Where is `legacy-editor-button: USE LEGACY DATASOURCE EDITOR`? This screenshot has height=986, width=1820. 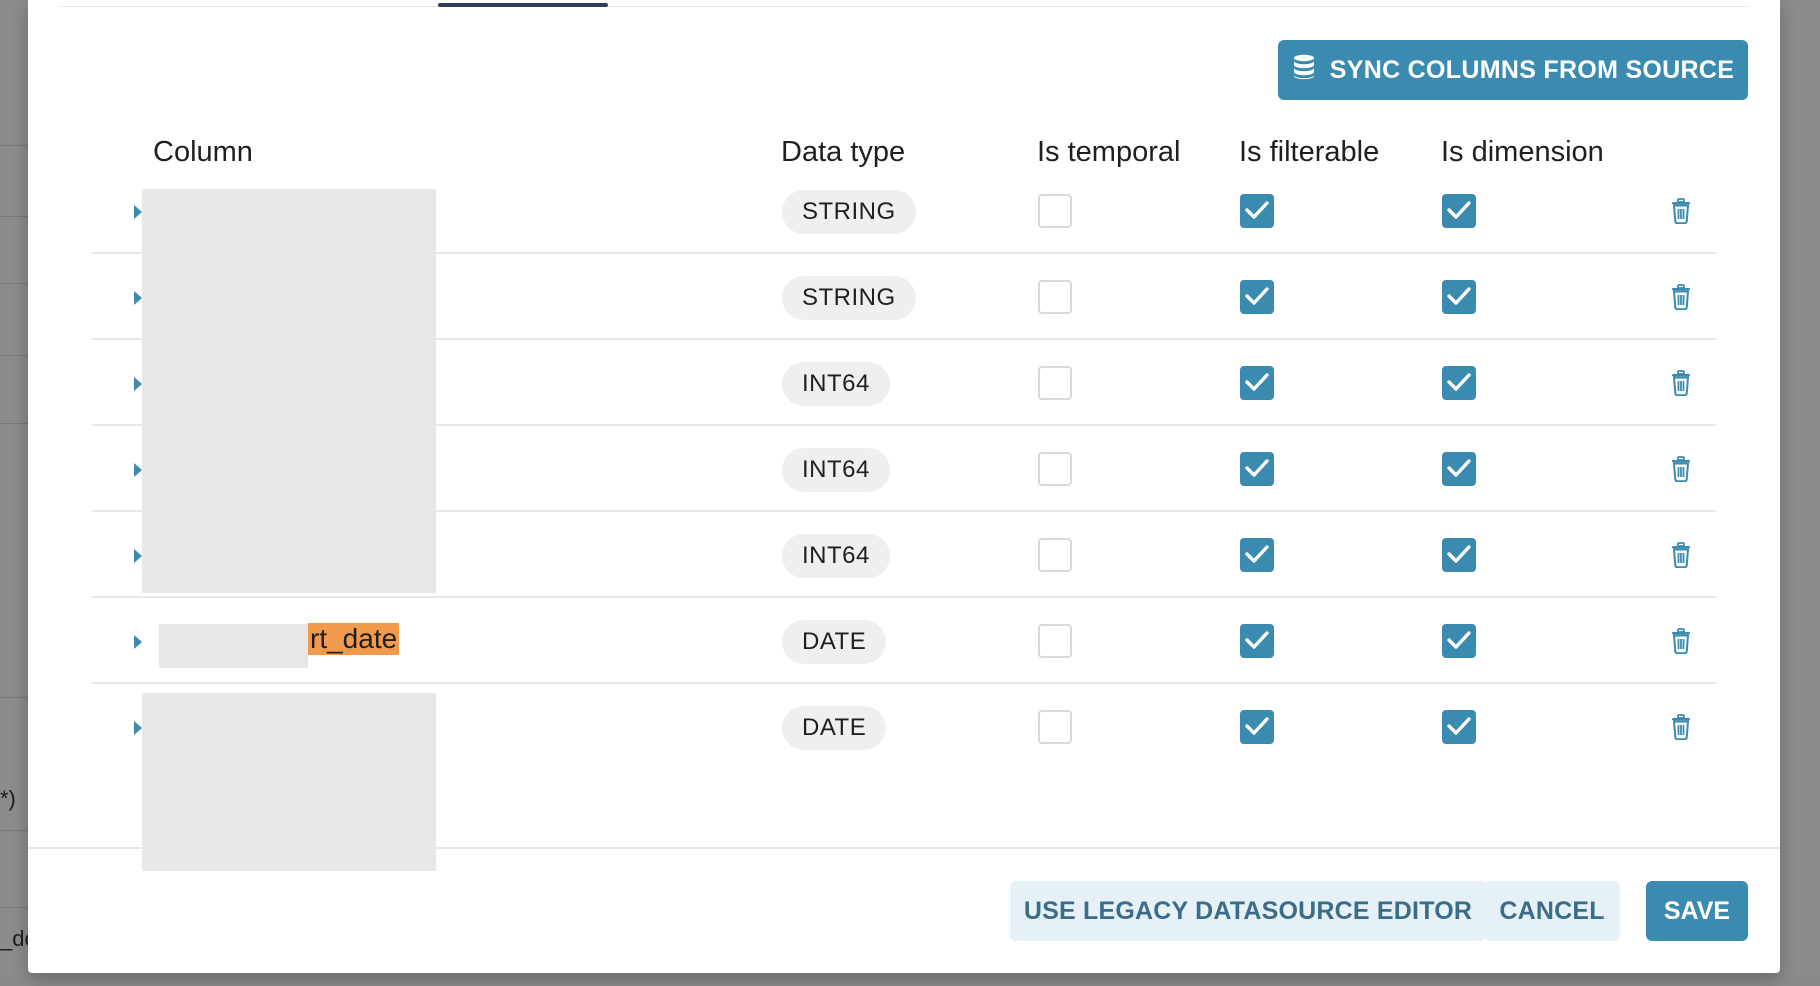
legacy-editor-button: USE LEGACY DATASOURCE EDITOR is located at coordinates (1248, 911).